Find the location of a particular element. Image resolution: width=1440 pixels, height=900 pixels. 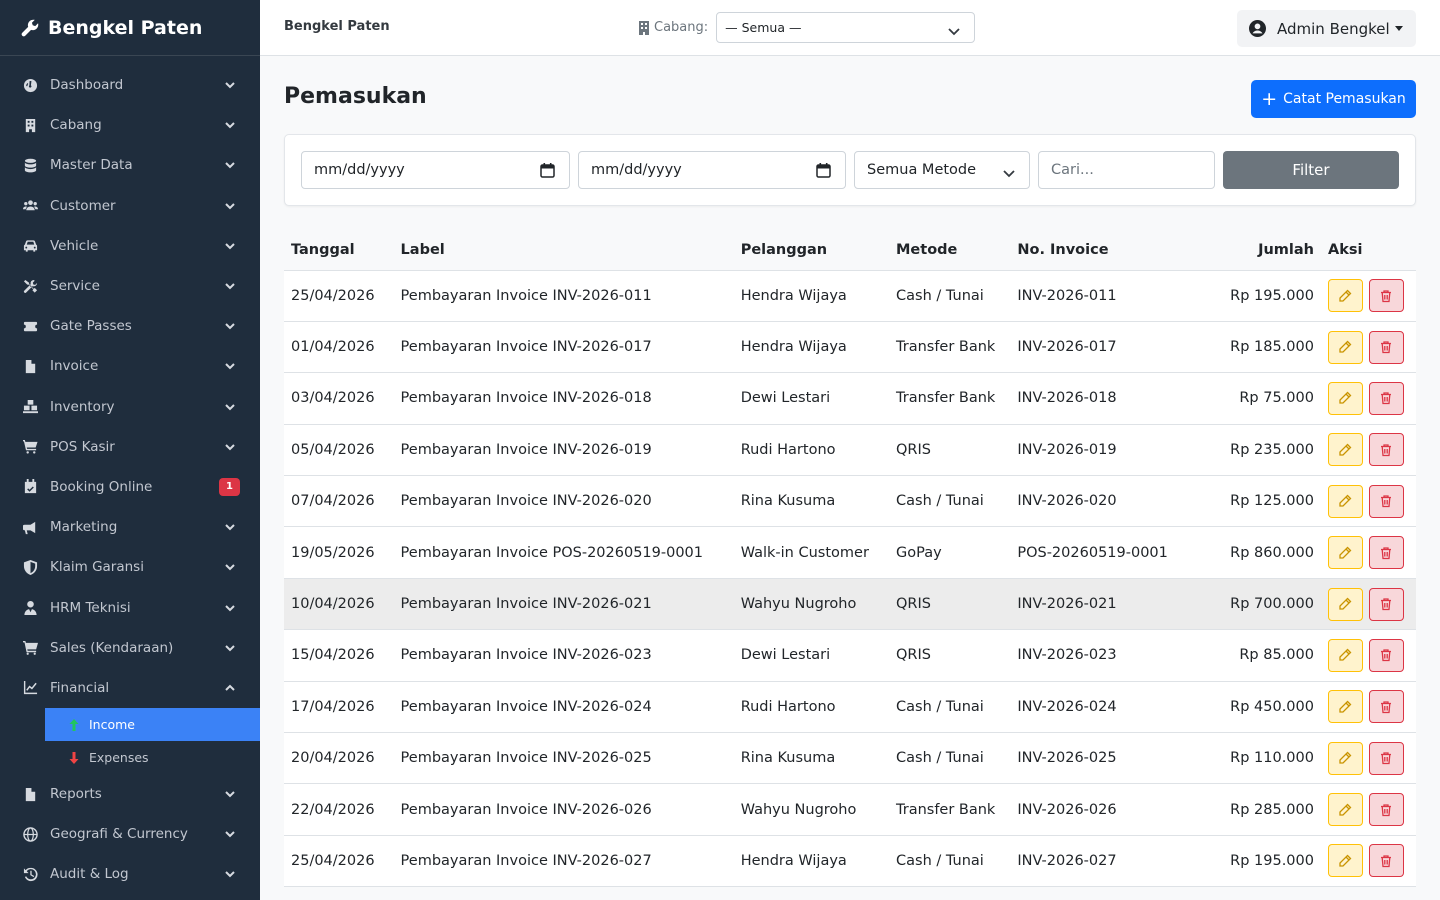

sidebar-item-label: Booking Online is located at coordinates (101, 486).